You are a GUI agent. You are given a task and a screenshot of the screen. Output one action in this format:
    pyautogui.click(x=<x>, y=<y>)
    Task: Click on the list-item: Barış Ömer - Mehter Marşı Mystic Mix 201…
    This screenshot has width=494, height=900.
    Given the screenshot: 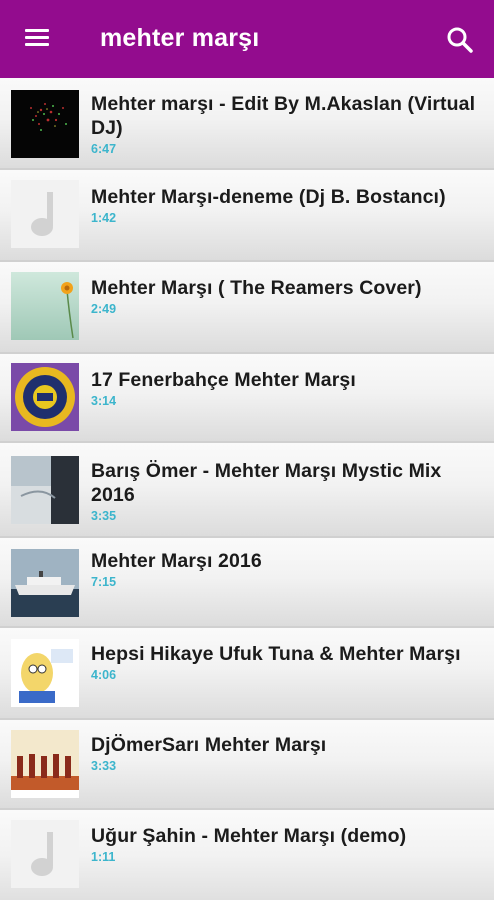 What is the action you would take?
    pyautogui.click(x=247, y=490)
    